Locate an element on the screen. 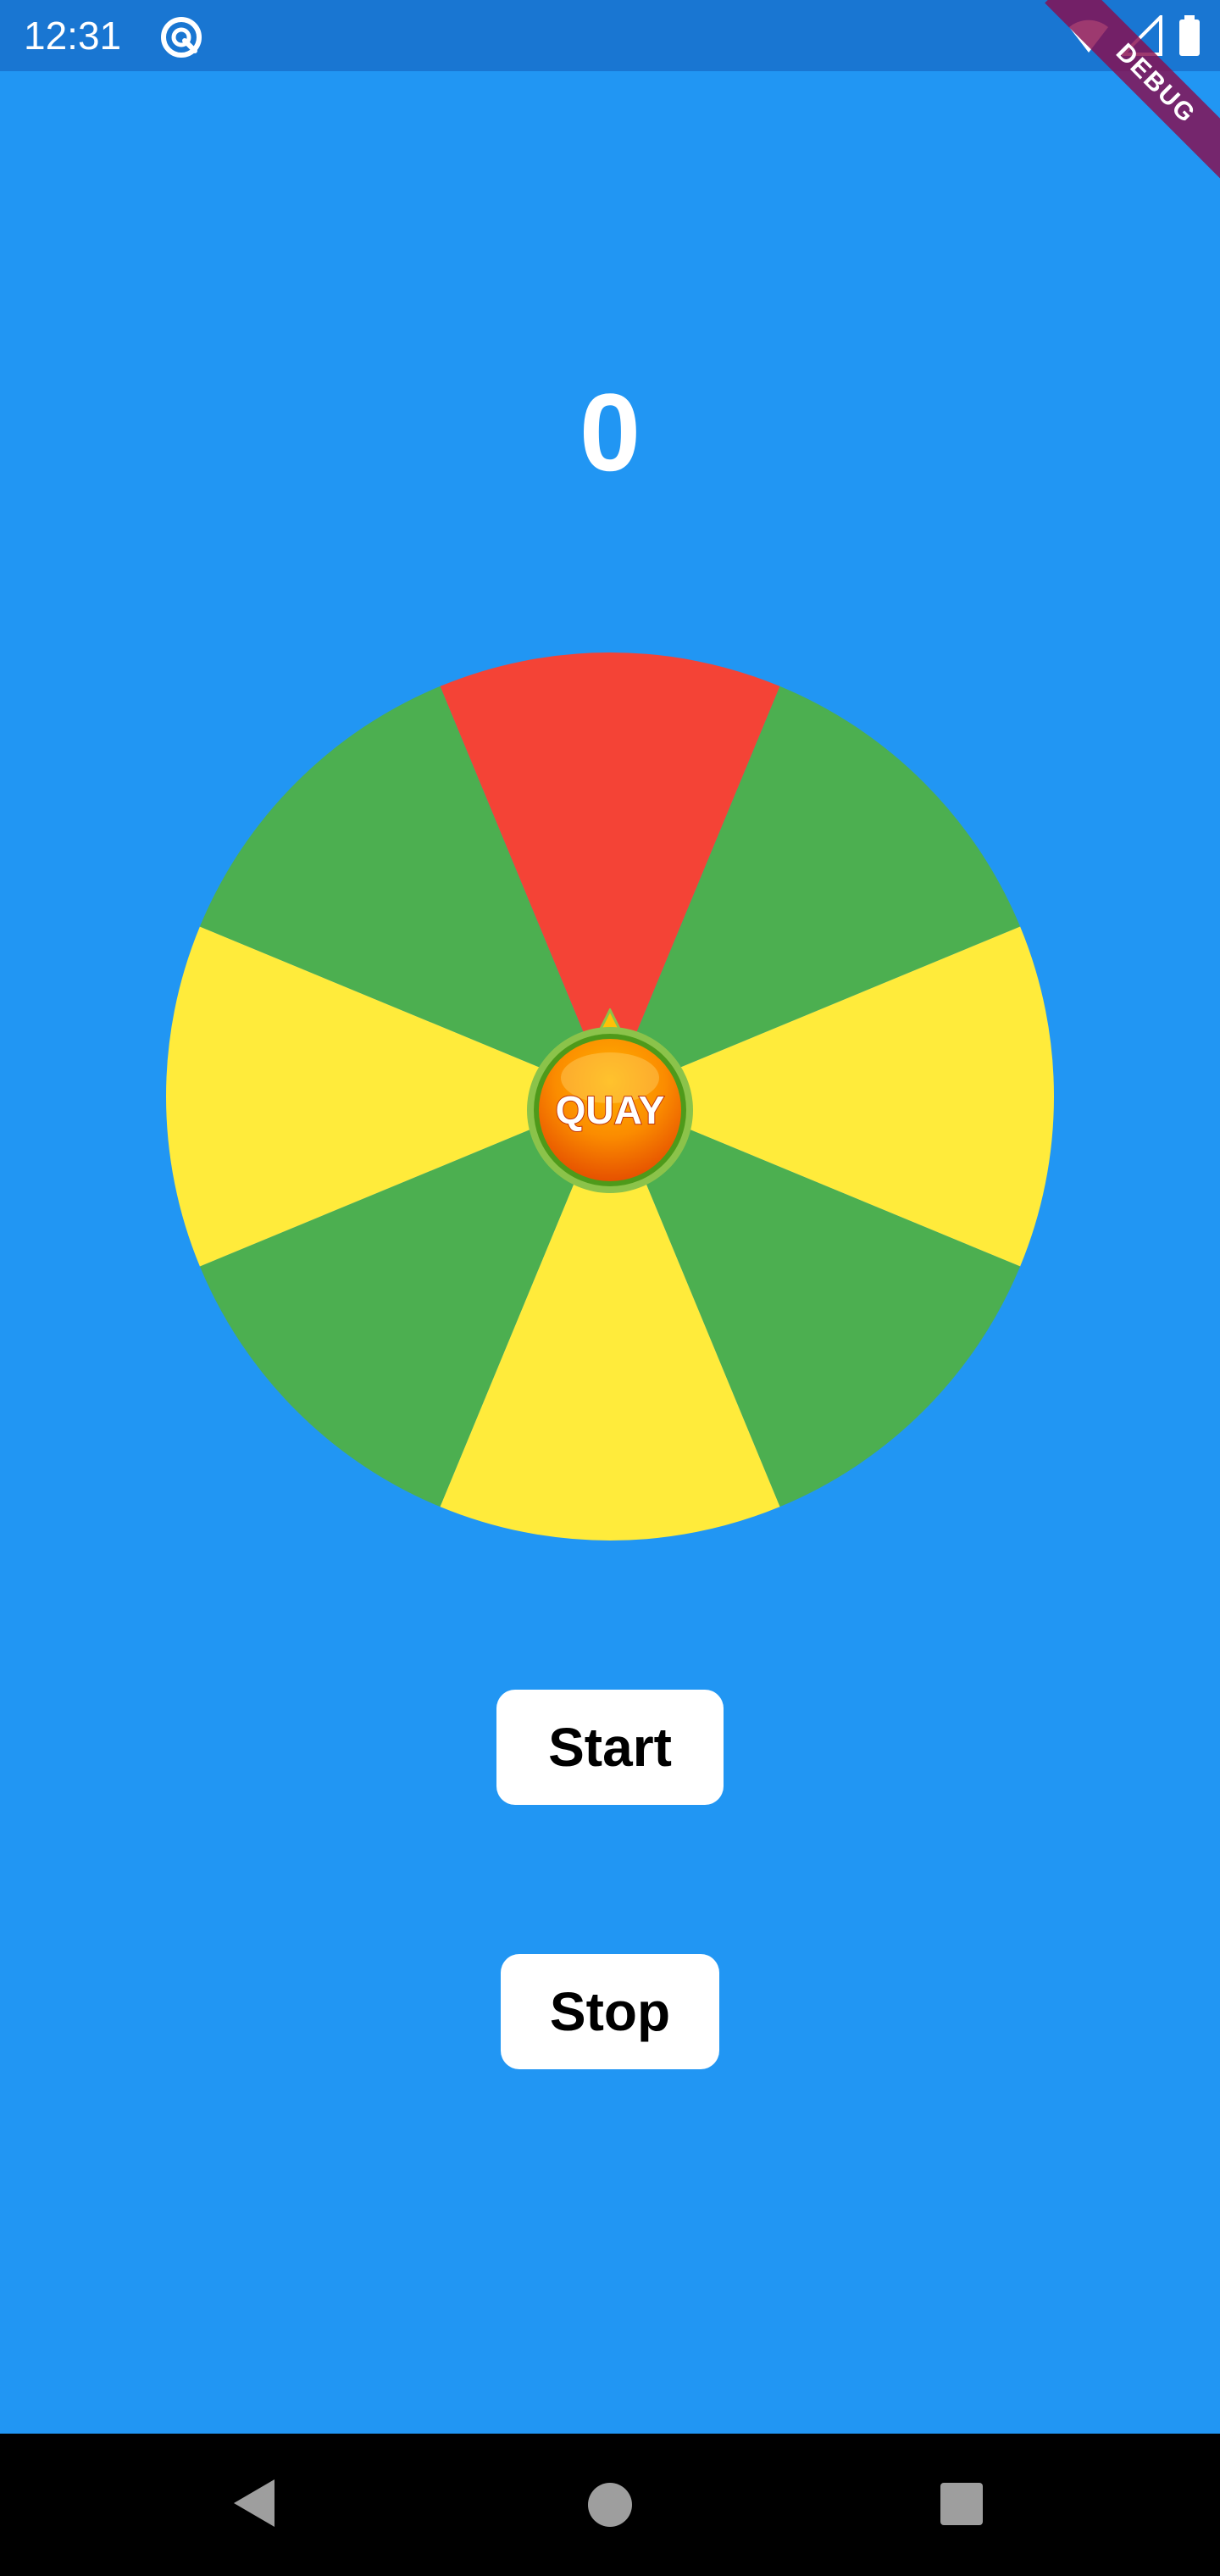  status-bar: 12:31 is located at coordinates (610, 35).